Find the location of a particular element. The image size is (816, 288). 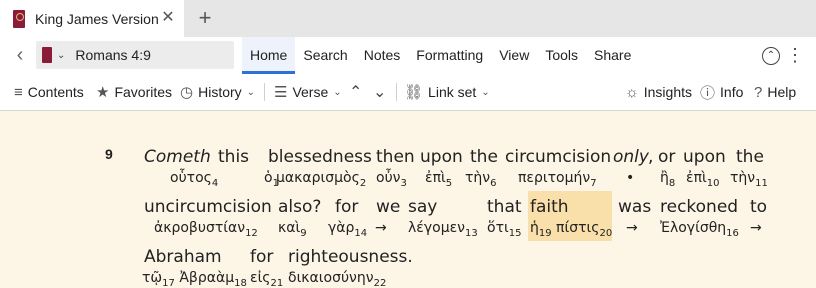

word-order-number: 20 is located at coordinates (606, 233).